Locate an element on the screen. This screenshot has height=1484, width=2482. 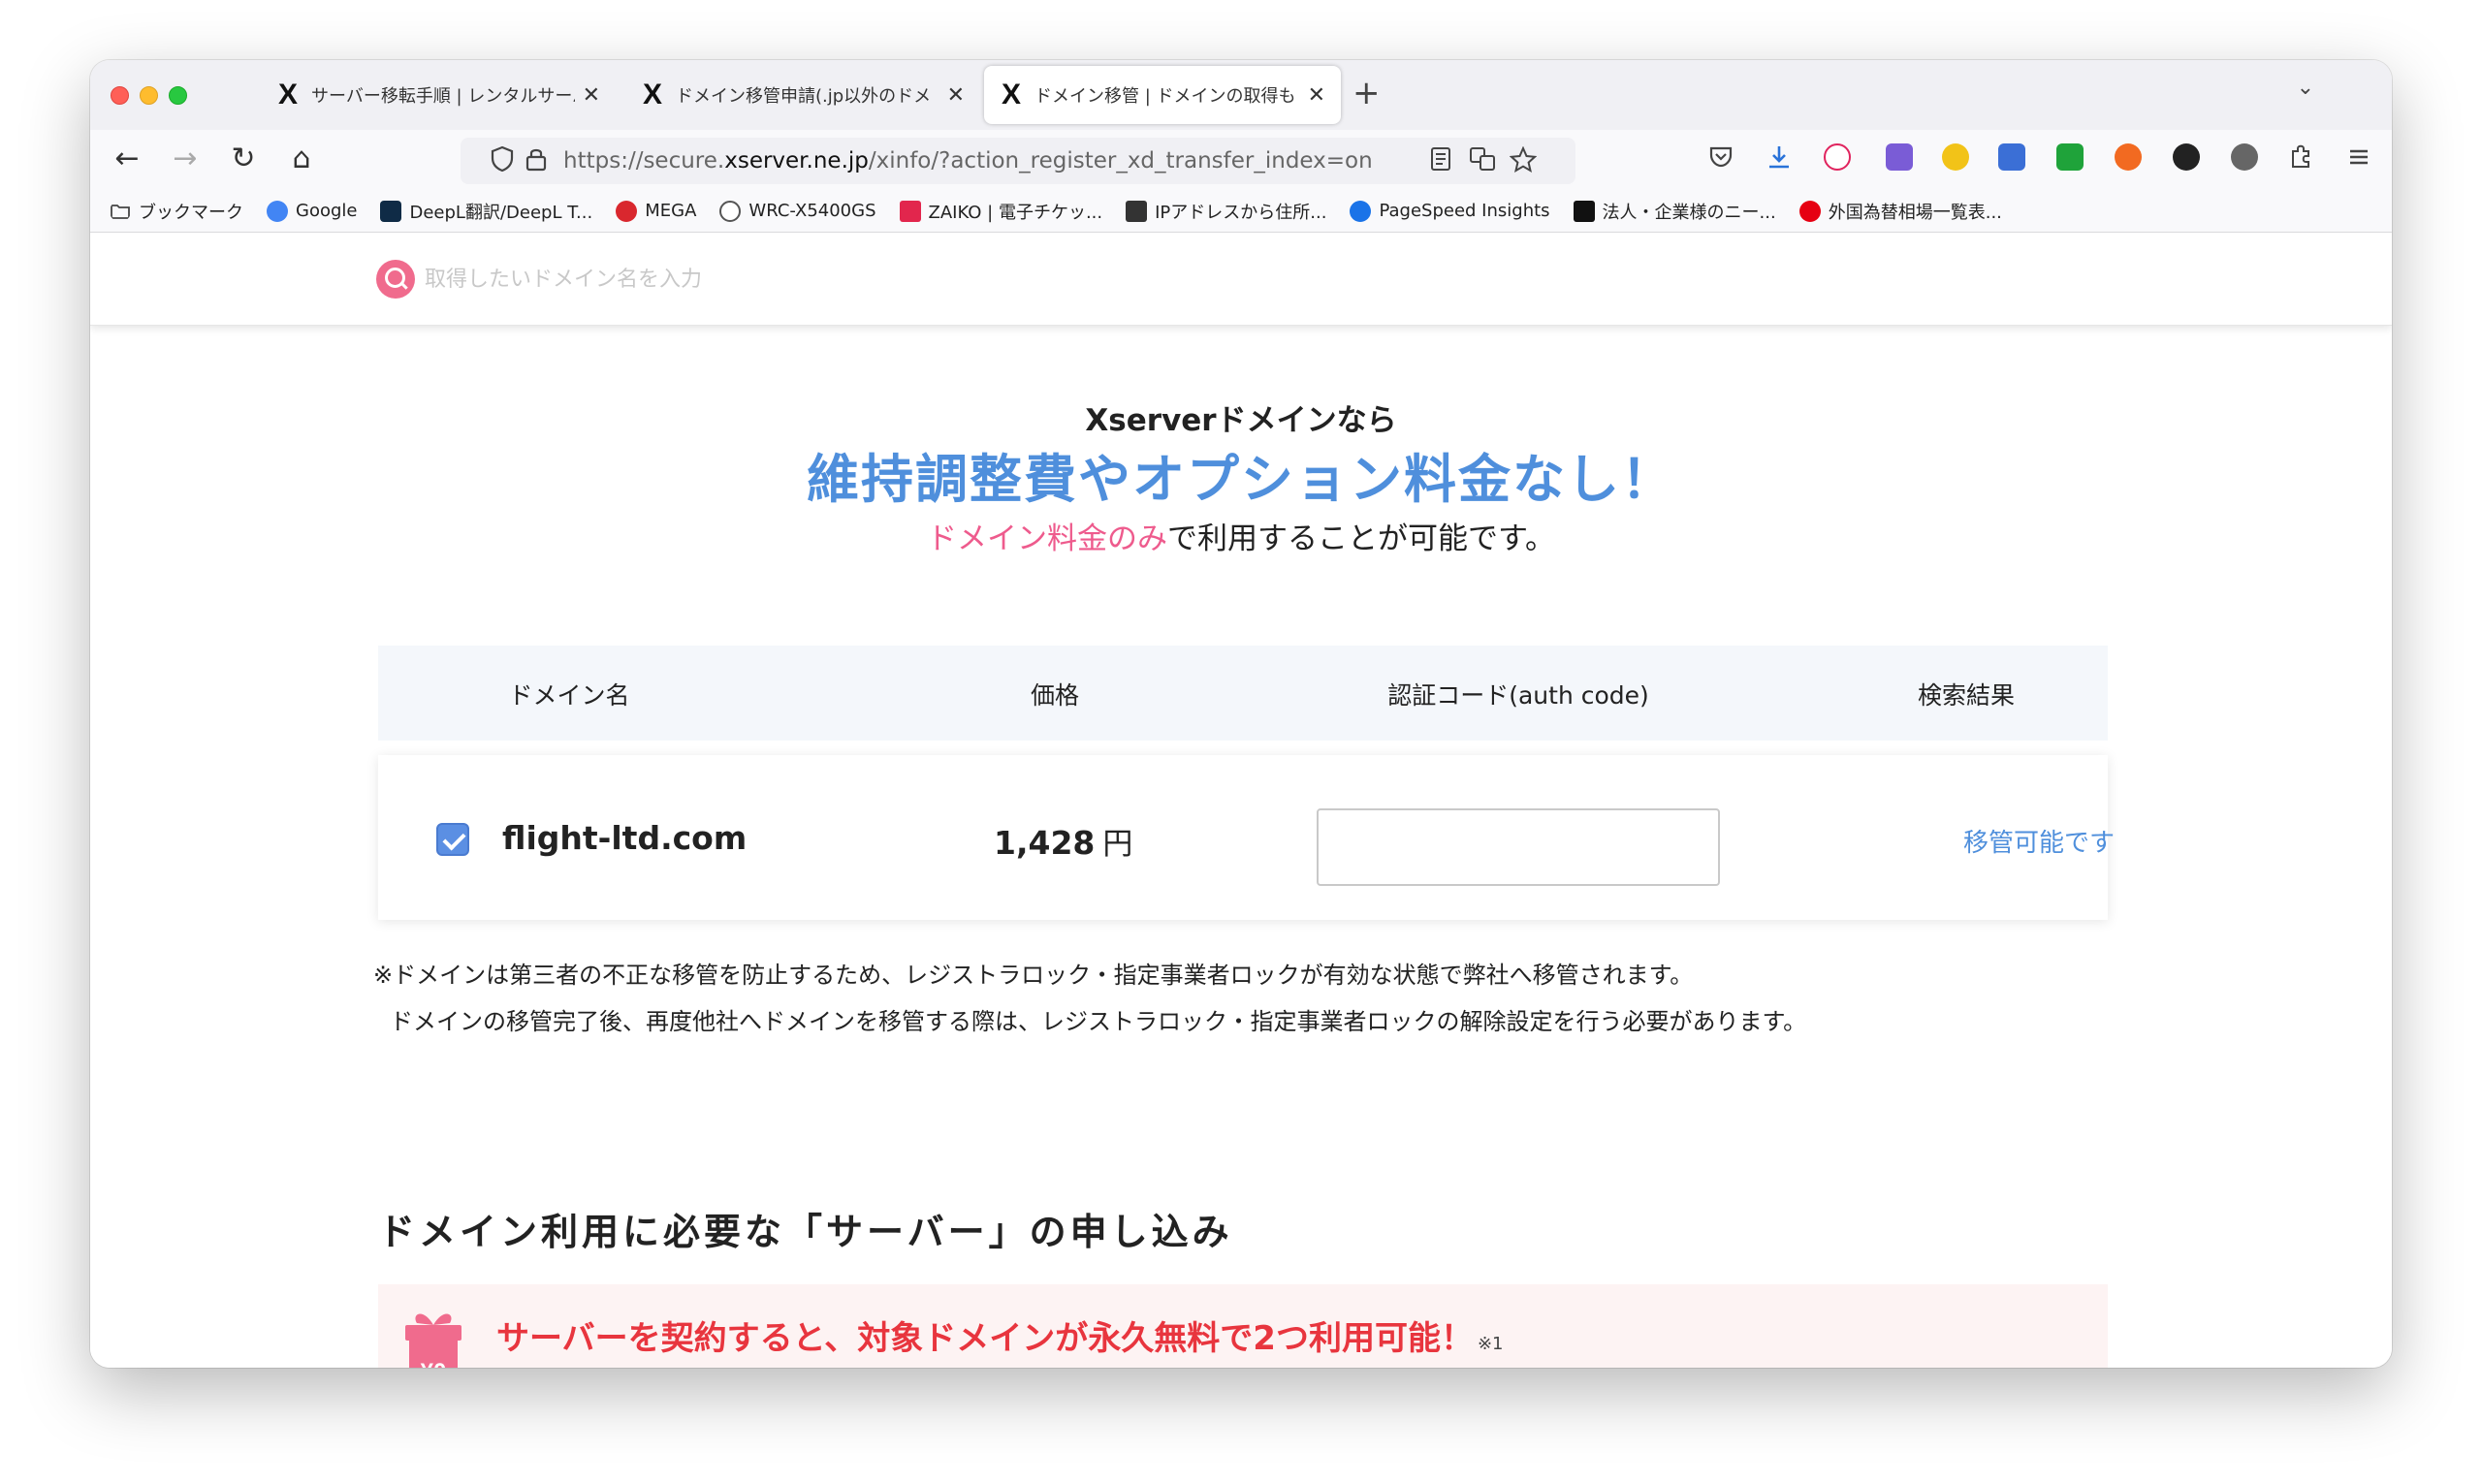
new-tab-button: + is located at coordinates (1366, 93).